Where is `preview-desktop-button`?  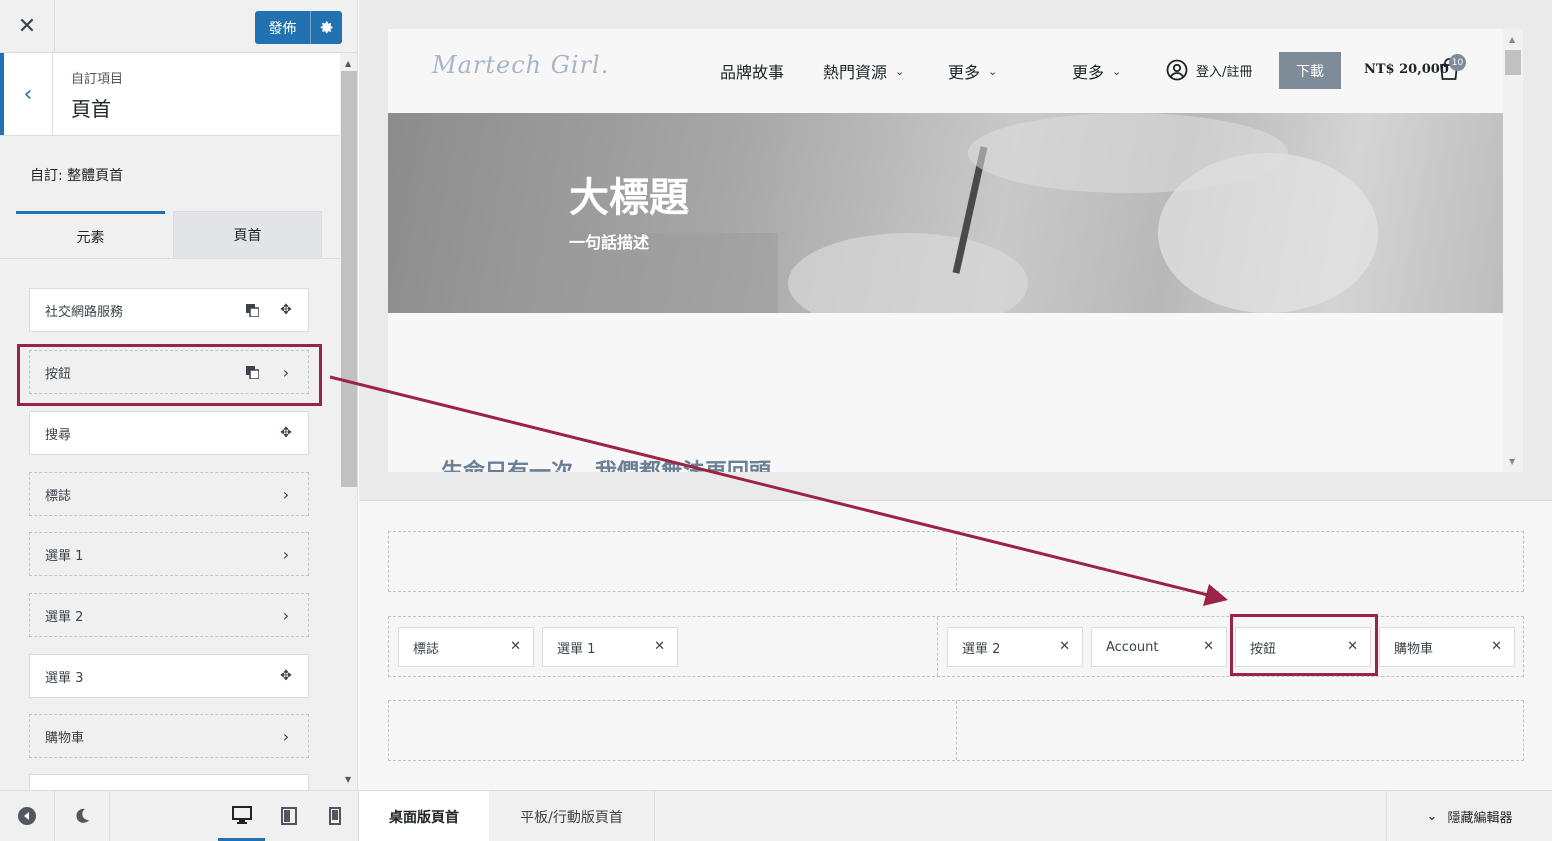
preview-desktop-button is located at coordinates (241, 816).